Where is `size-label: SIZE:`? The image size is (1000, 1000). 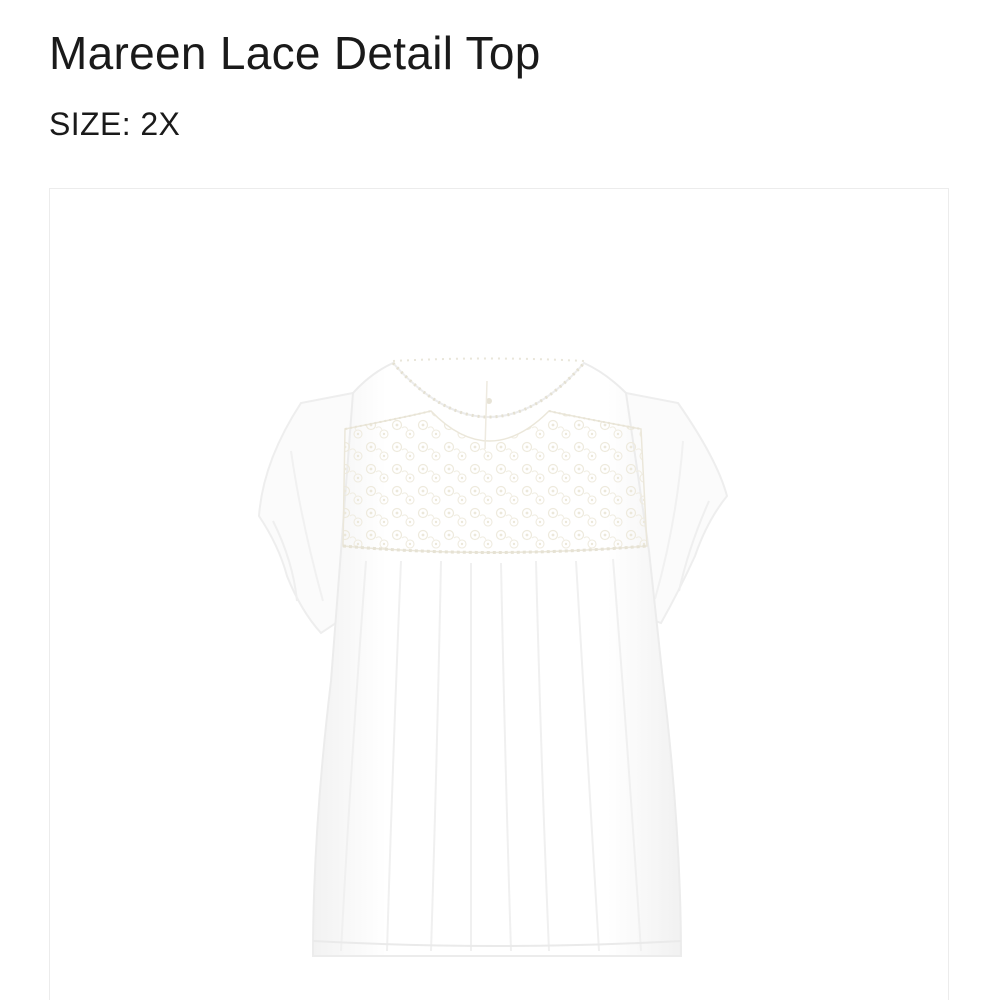 size-label: SIZE: is located at coordinates (90, 124).